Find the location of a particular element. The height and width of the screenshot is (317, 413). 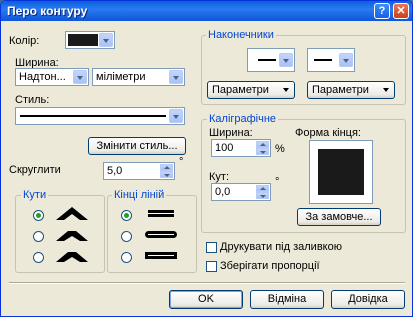

corner-preview-icons is located at coordinates (72, 234).